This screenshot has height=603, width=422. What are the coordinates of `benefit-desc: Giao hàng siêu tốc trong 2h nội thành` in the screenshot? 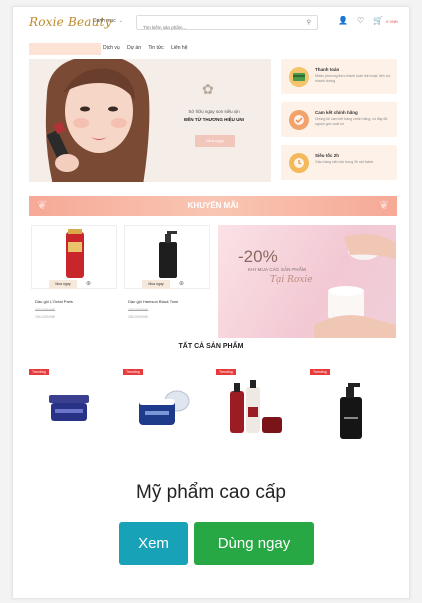 It's located at (344, 162).